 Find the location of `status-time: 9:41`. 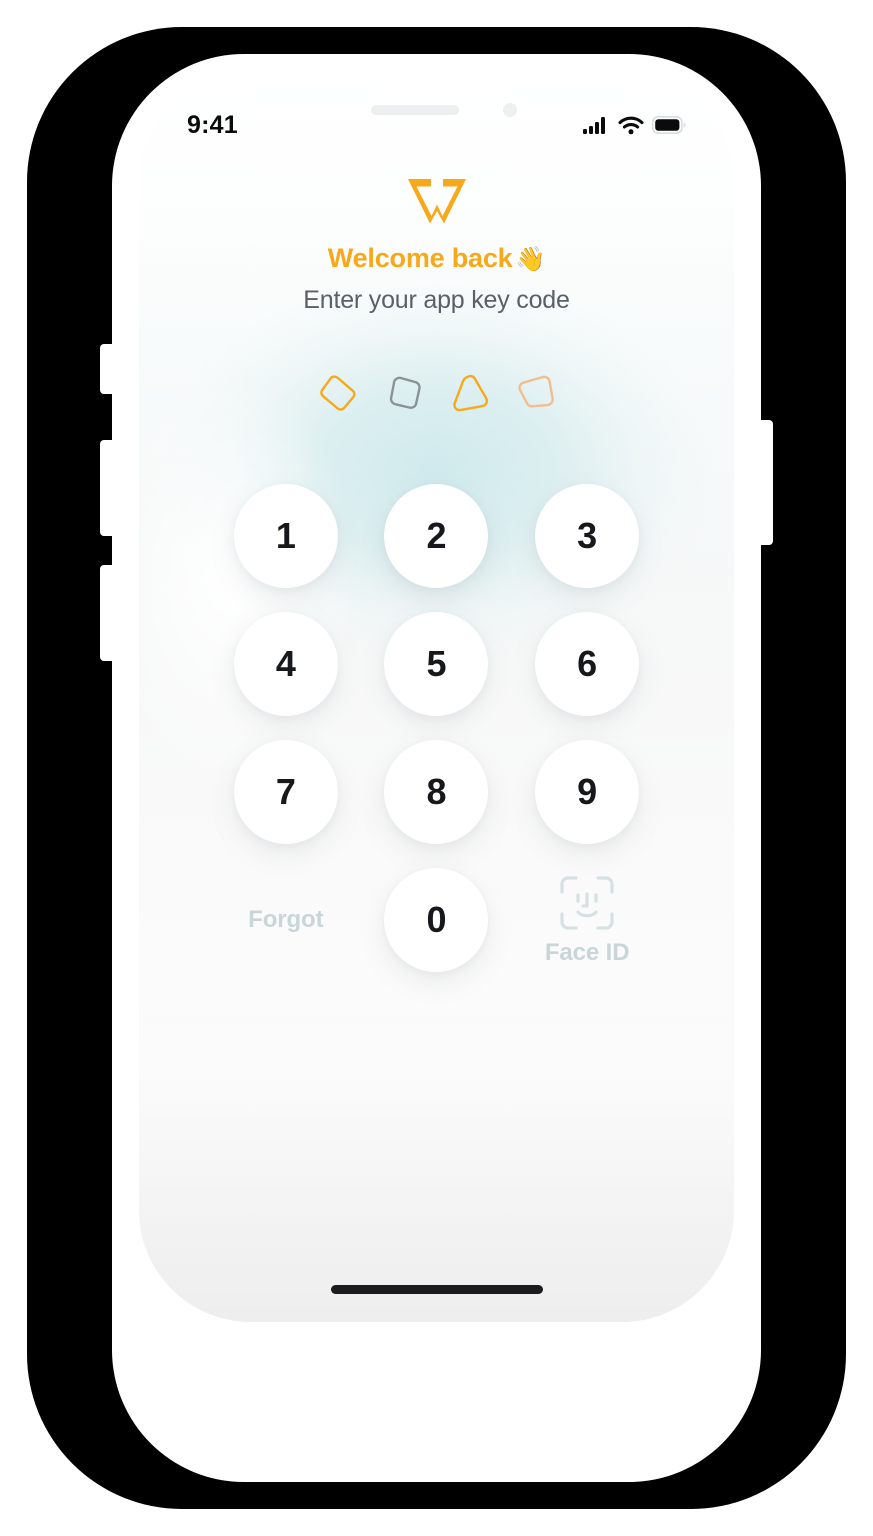

status-time: 9:41 is located at coordinates (212, 124).